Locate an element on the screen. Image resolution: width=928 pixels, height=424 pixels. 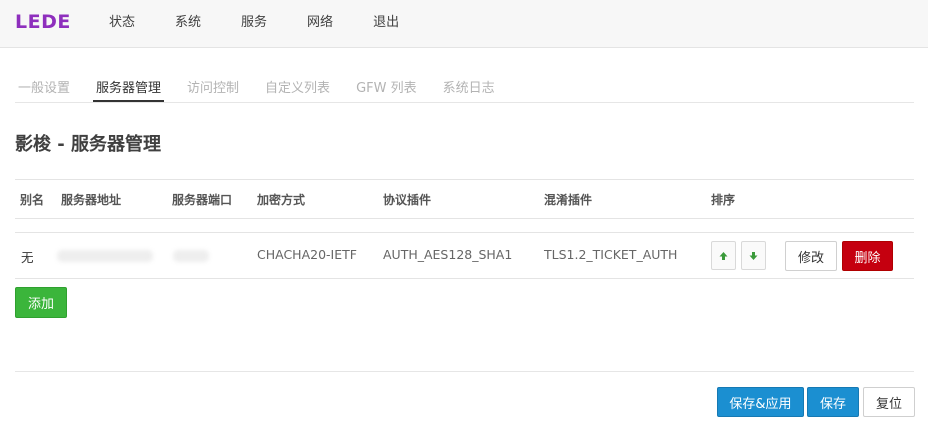
cell-port-redacted is located at coordinates (191, 256).